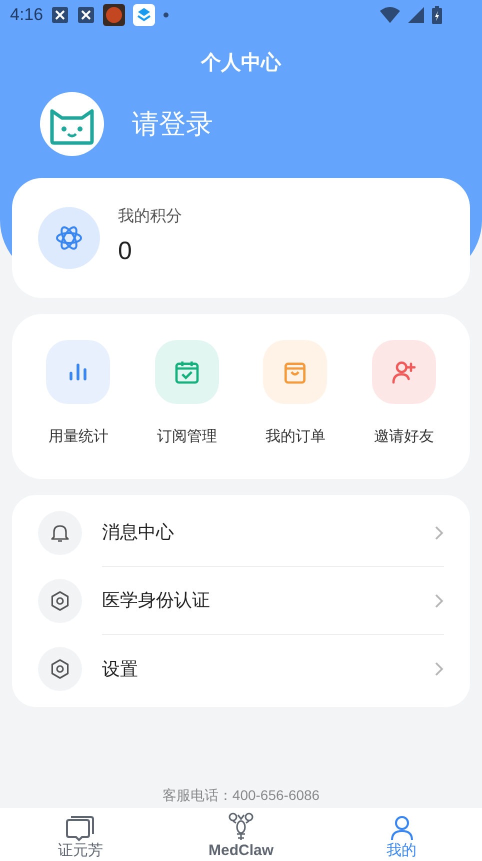 The image size is (482, 861). Describe the element at coordinates (60, 533) in the screenshot. I see `bell-icon` at that location.